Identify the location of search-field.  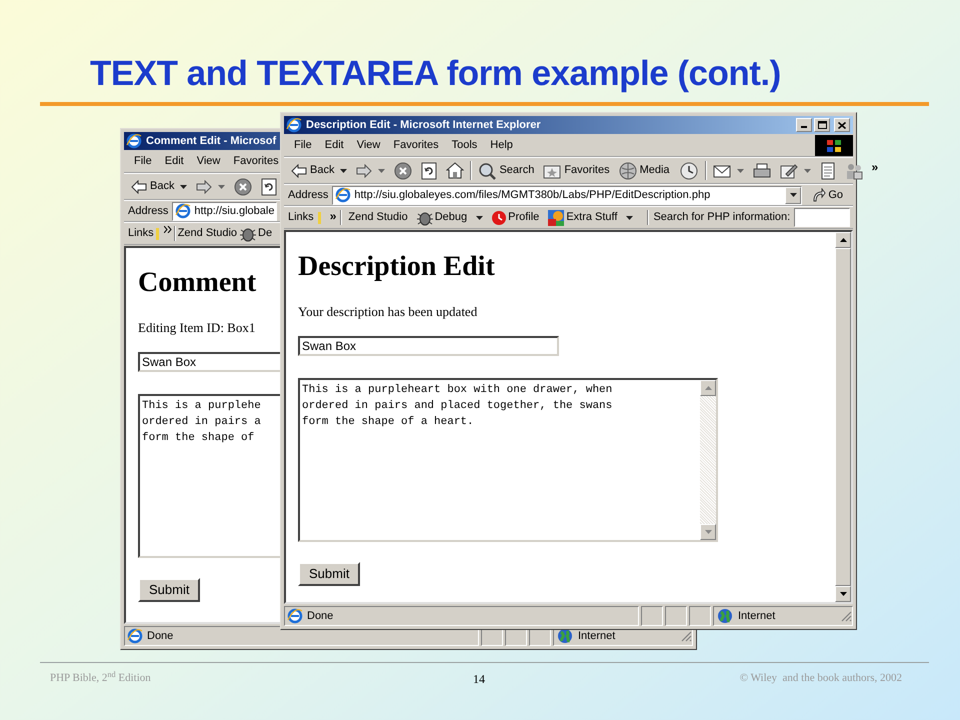
(822, 217).